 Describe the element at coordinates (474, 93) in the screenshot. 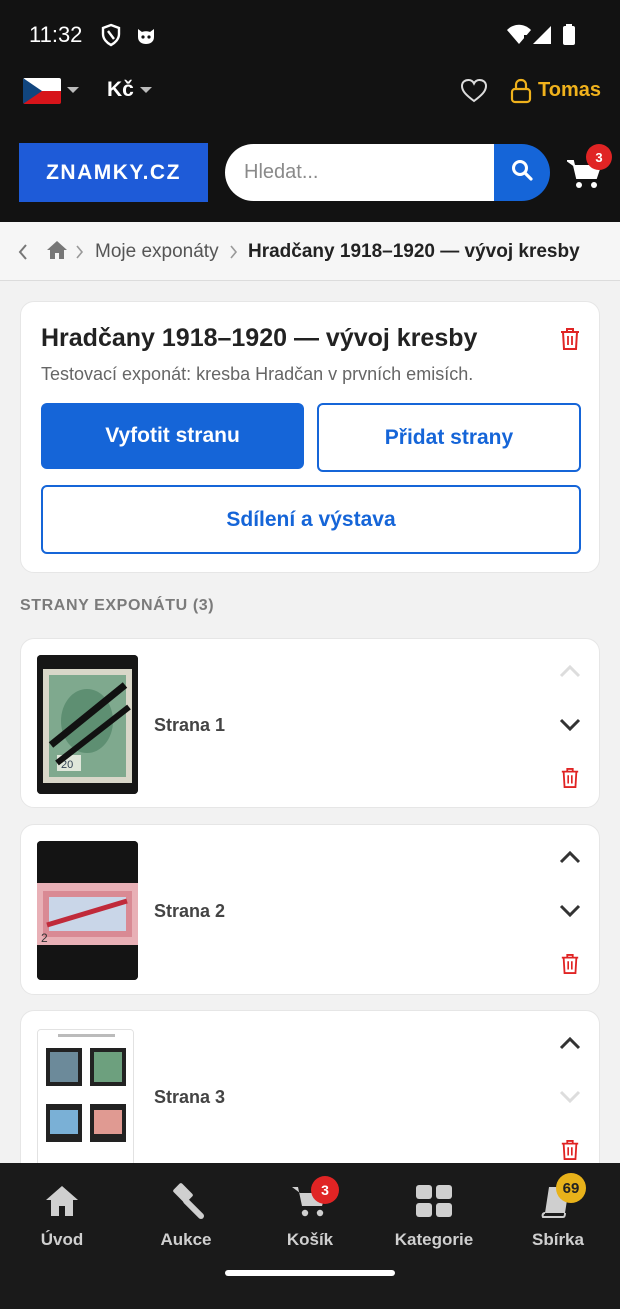

I see `heart-icon` at that location.